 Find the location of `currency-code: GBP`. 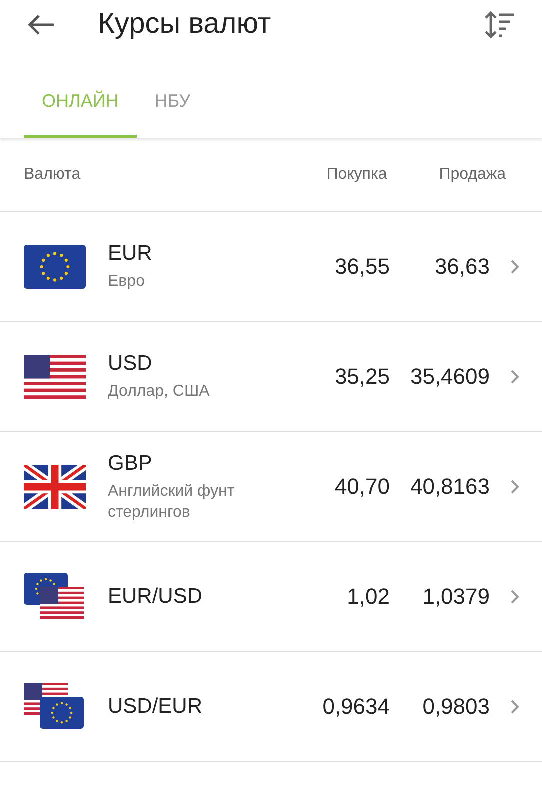

currency-code: GBP is located at coordinates (131, 463).